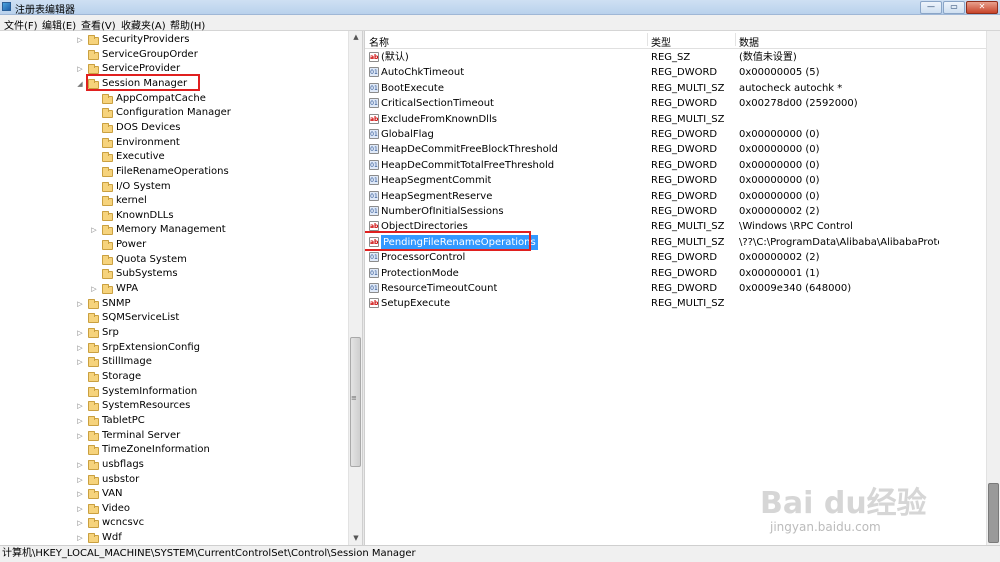 The height and width of the screenshot is (562, 1000). Describe the element at coordinates (355, 37) in the screenshot. I see `scroll-up-arrow-icon: ▲` at that location.